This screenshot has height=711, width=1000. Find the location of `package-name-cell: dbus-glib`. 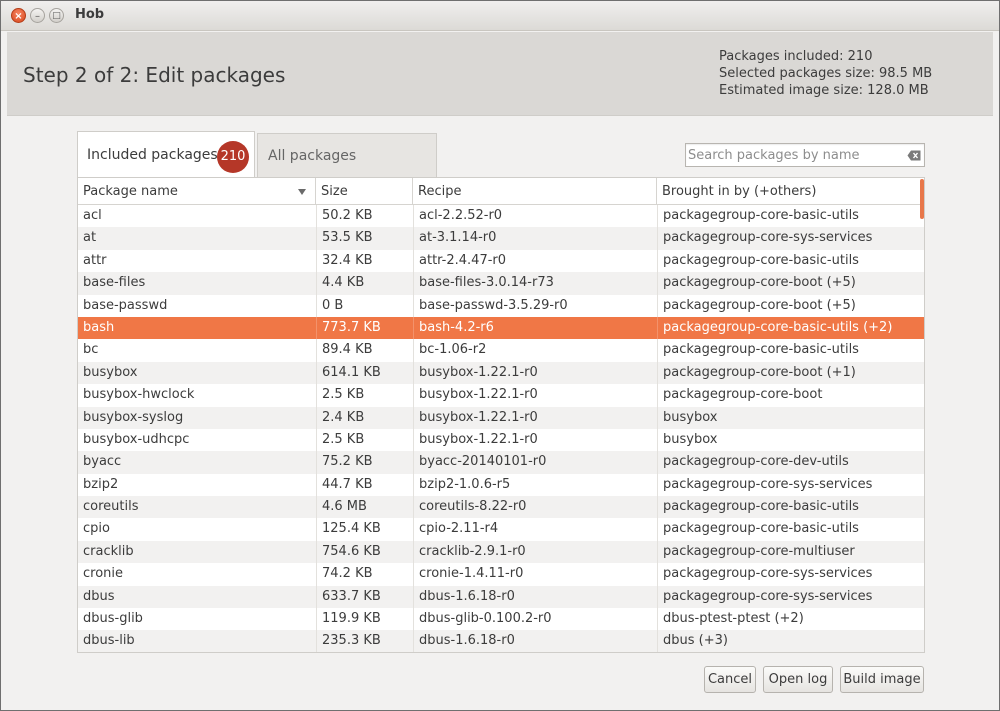

package-name-cell: dbus-glib is located at coordinates (113, 619).